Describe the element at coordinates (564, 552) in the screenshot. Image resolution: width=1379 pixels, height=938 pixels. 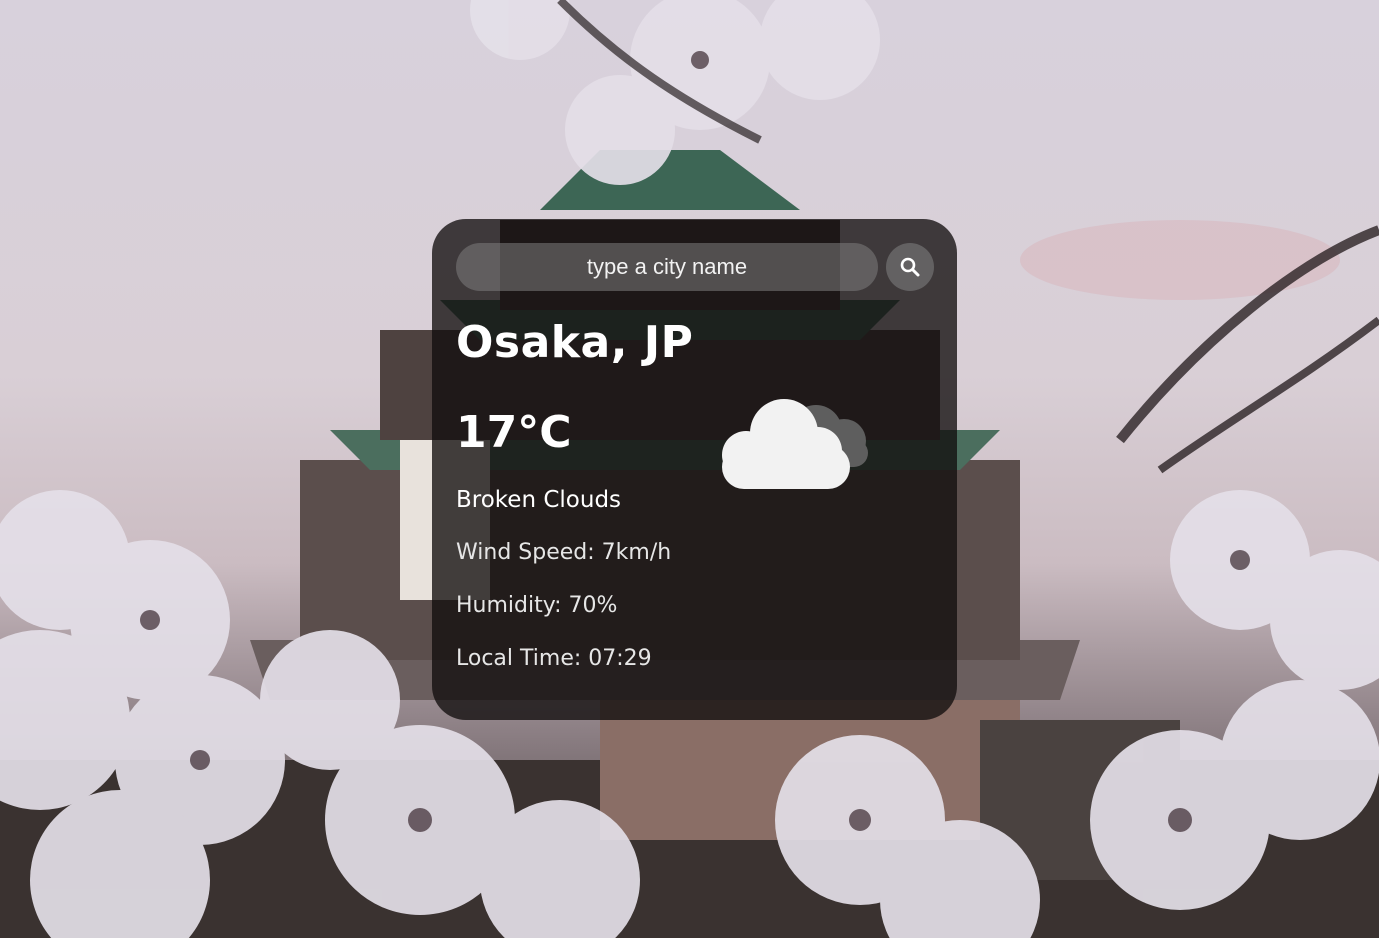
I see `wind-speed: Wind Speed: 7km/h` at that location.